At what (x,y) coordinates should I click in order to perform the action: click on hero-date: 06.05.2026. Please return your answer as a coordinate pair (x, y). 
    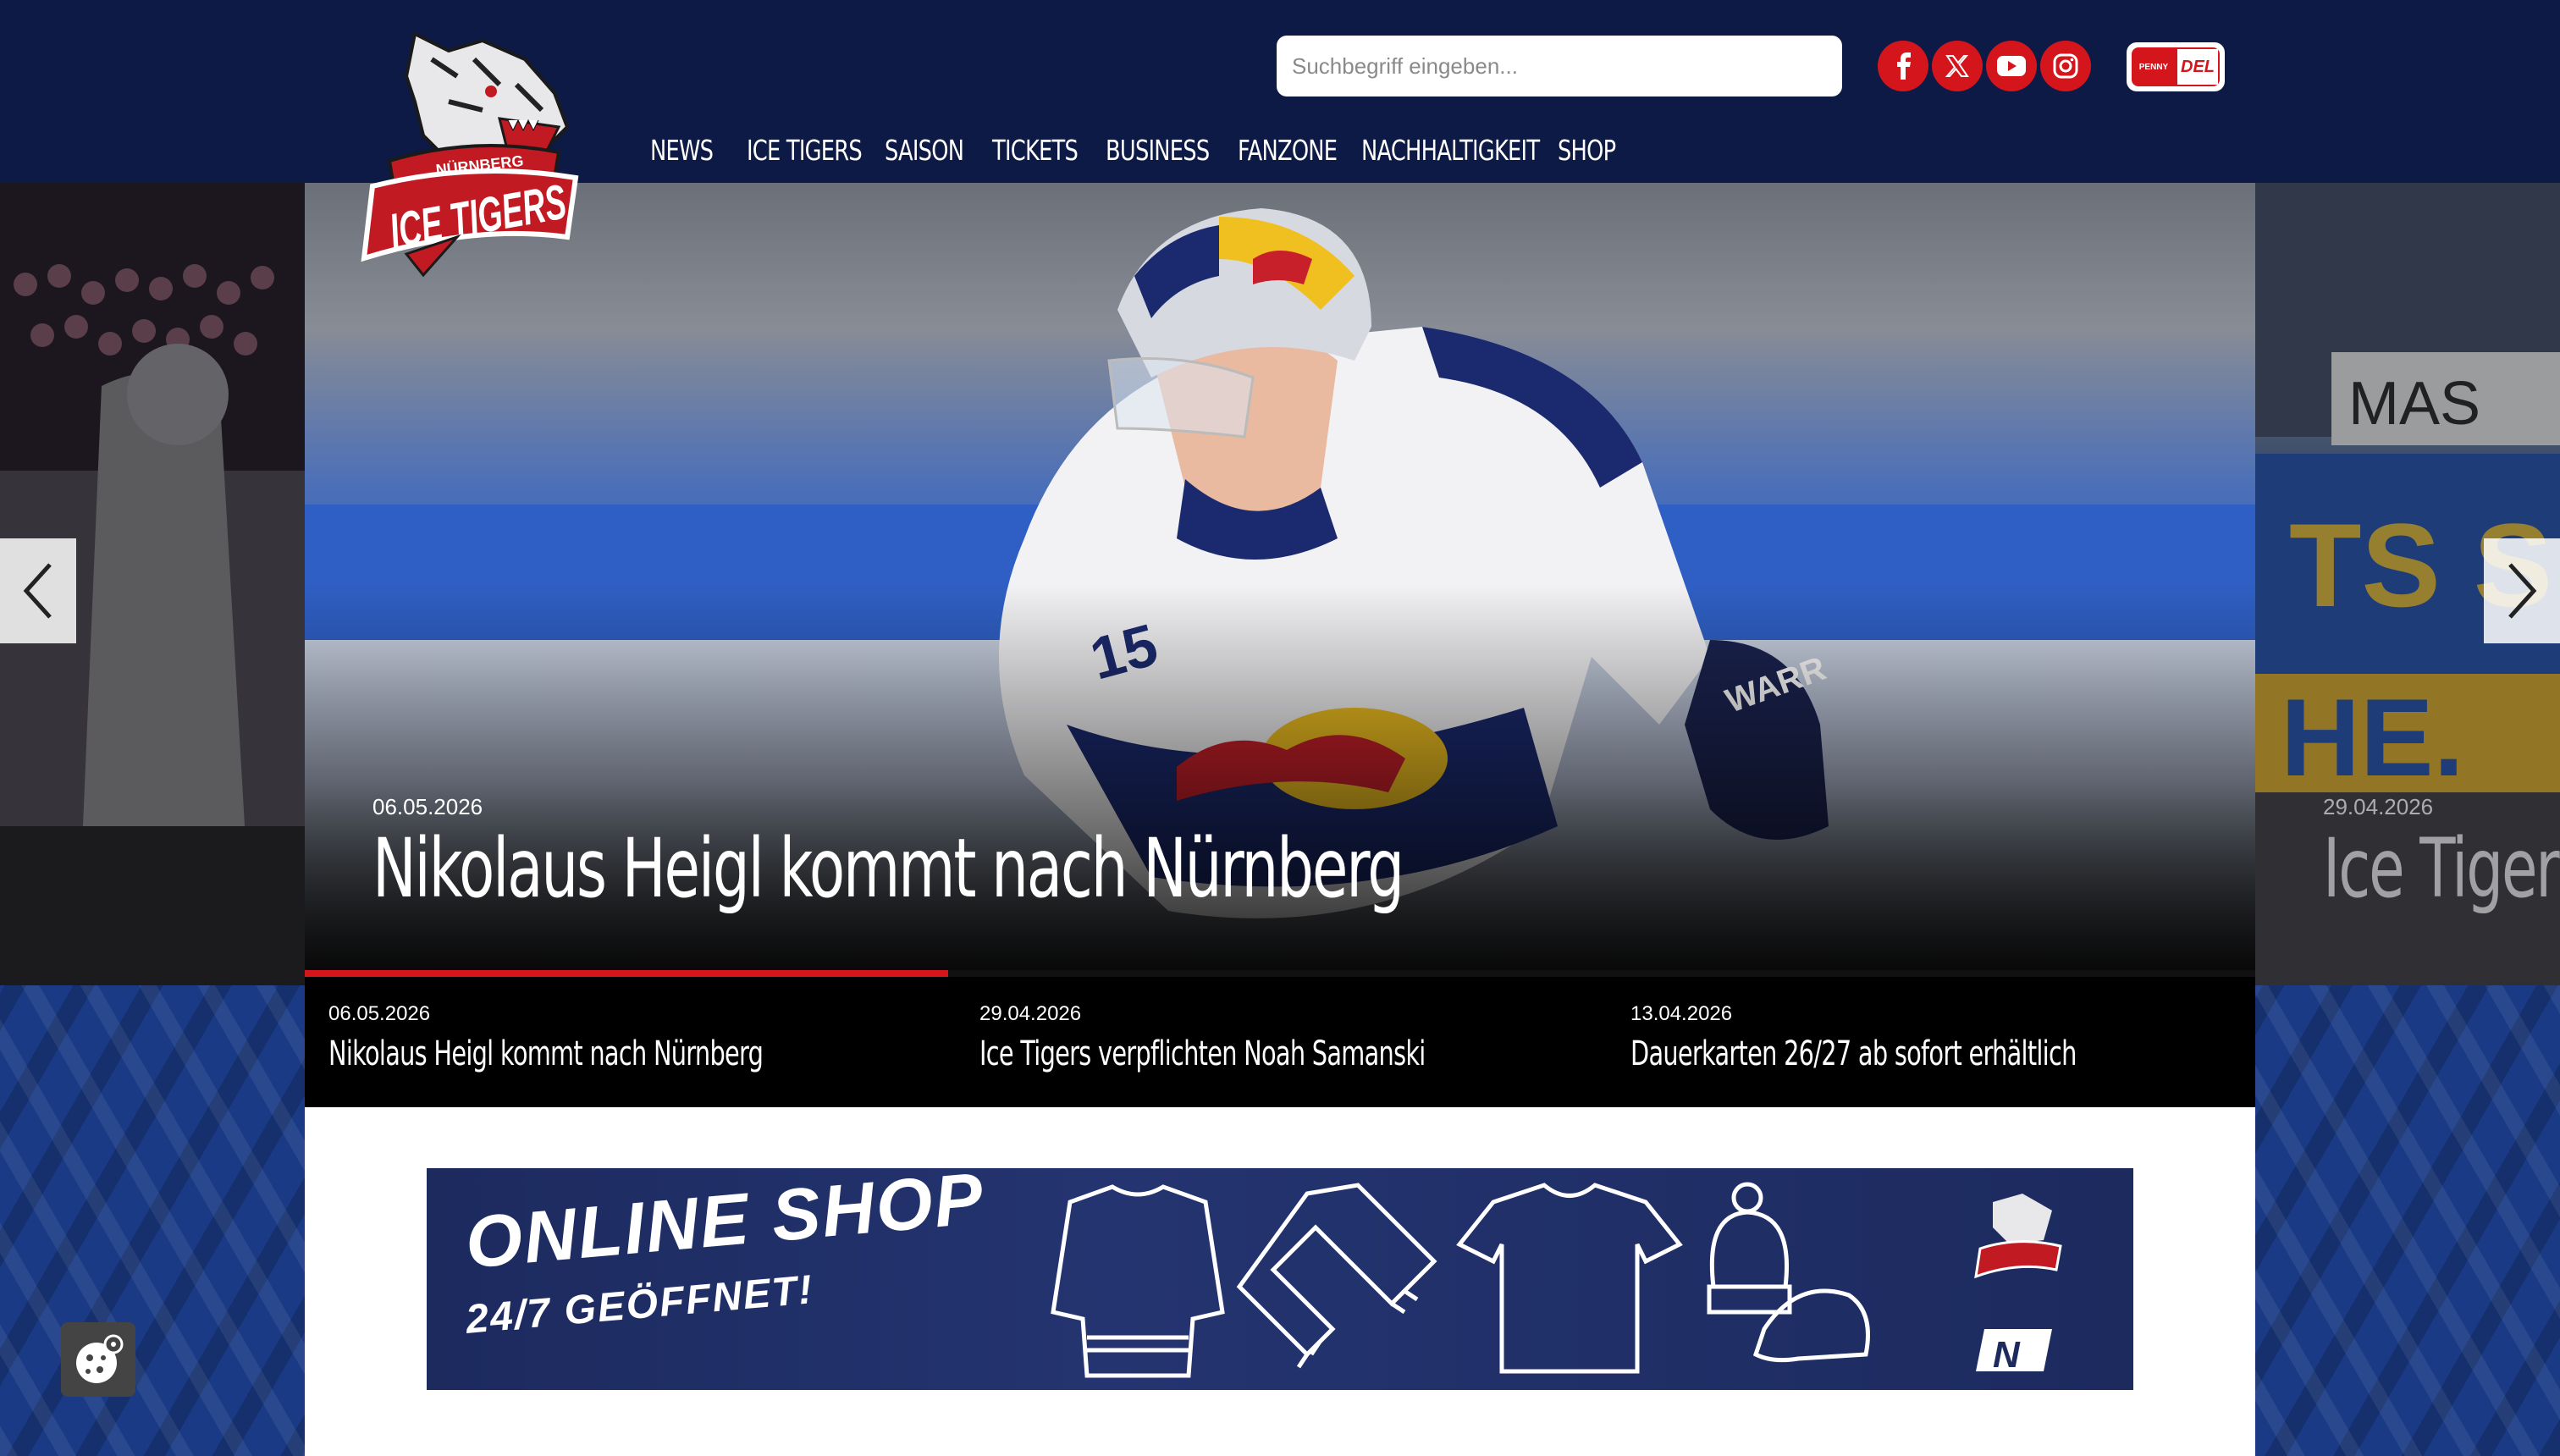
    Looking at the image, I should click on (427, 806).